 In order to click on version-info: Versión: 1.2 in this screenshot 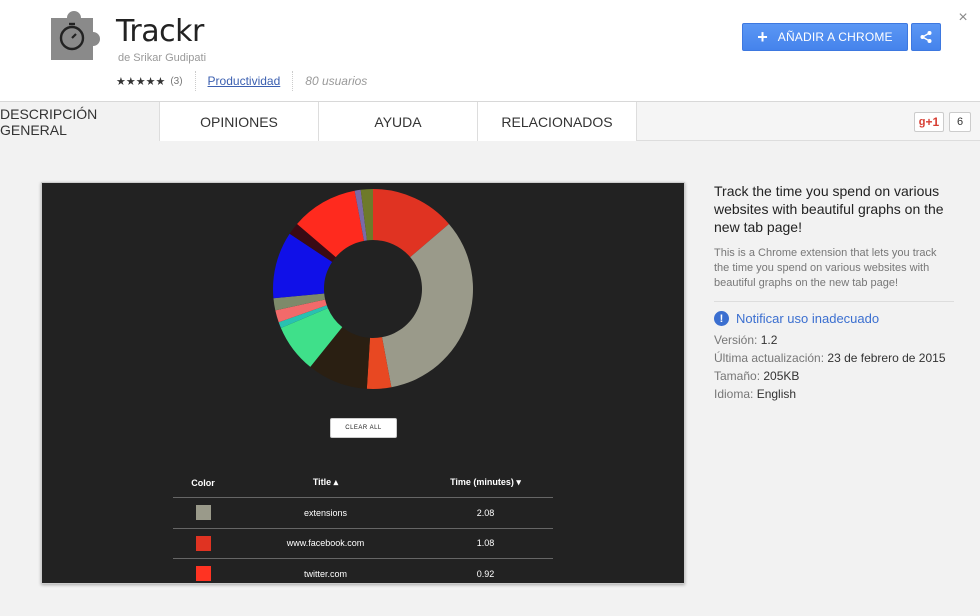, I will do `click(746, 340)`.